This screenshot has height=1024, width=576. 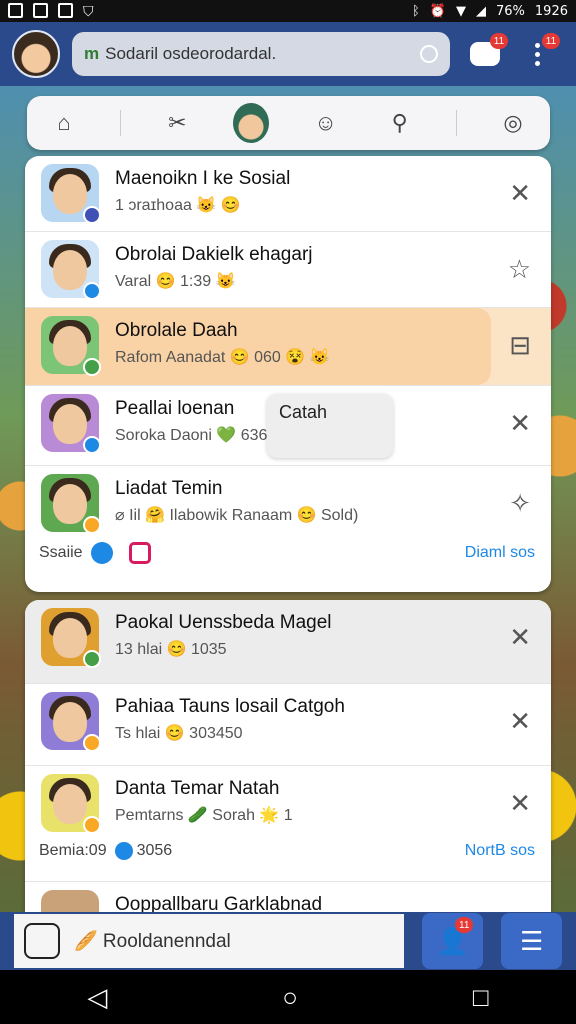 What do you see at coordinates (42, 941) in the screenshot?
I see `home-icon` at bounding box center [42, 941].